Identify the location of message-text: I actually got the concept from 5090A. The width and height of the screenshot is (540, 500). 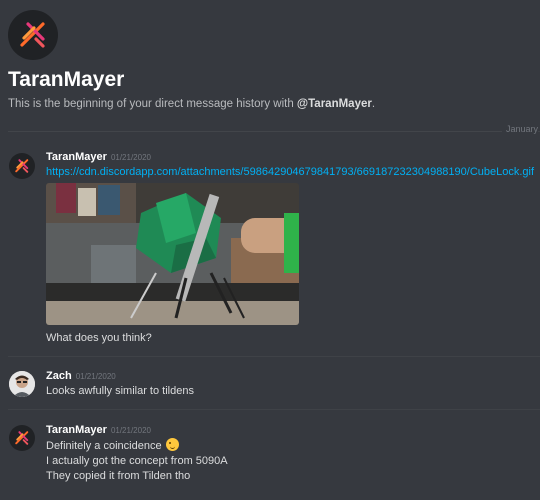
(137, 461).